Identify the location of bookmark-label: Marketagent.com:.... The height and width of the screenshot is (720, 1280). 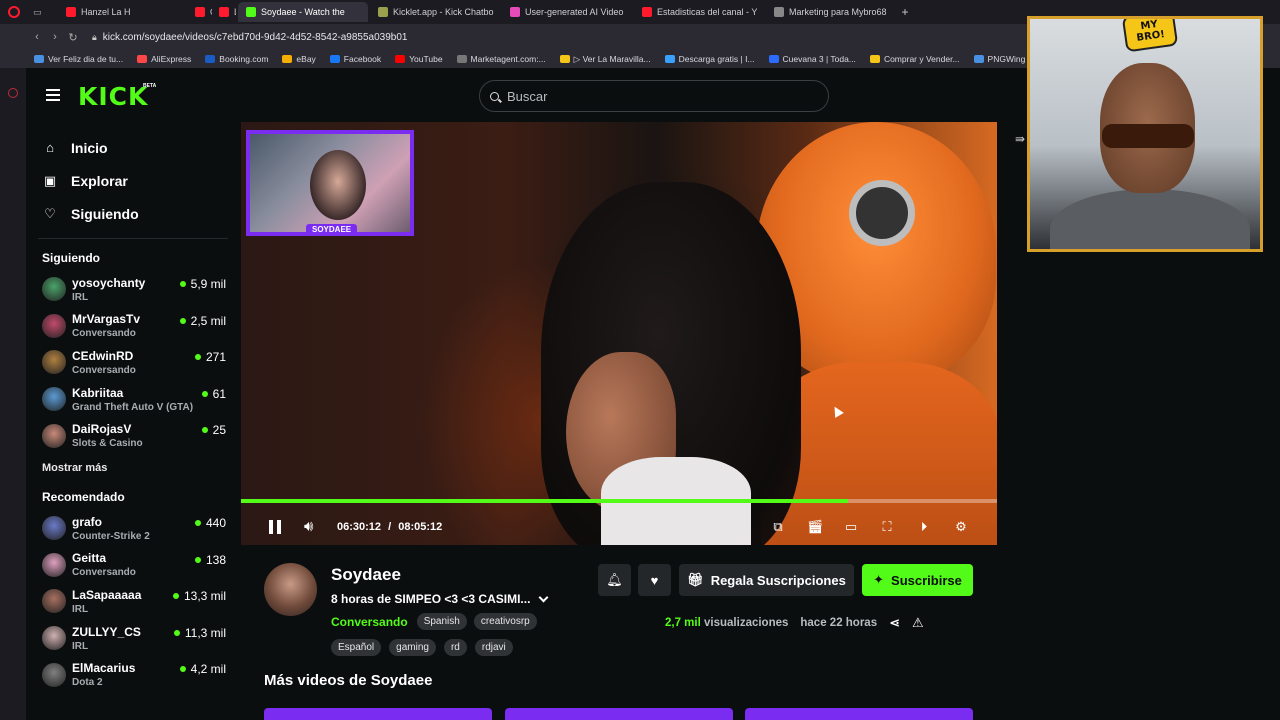
(508, 59).